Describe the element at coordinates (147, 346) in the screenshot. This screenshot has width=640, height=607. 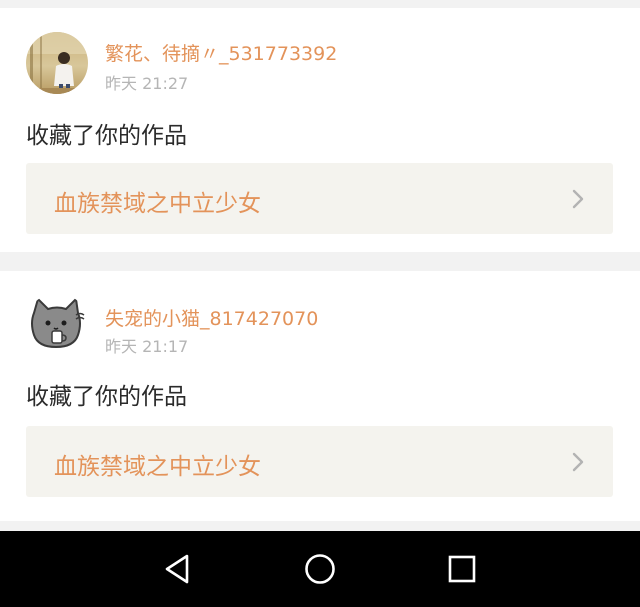
I see `timestamp: 昨天 21:17` at that location.